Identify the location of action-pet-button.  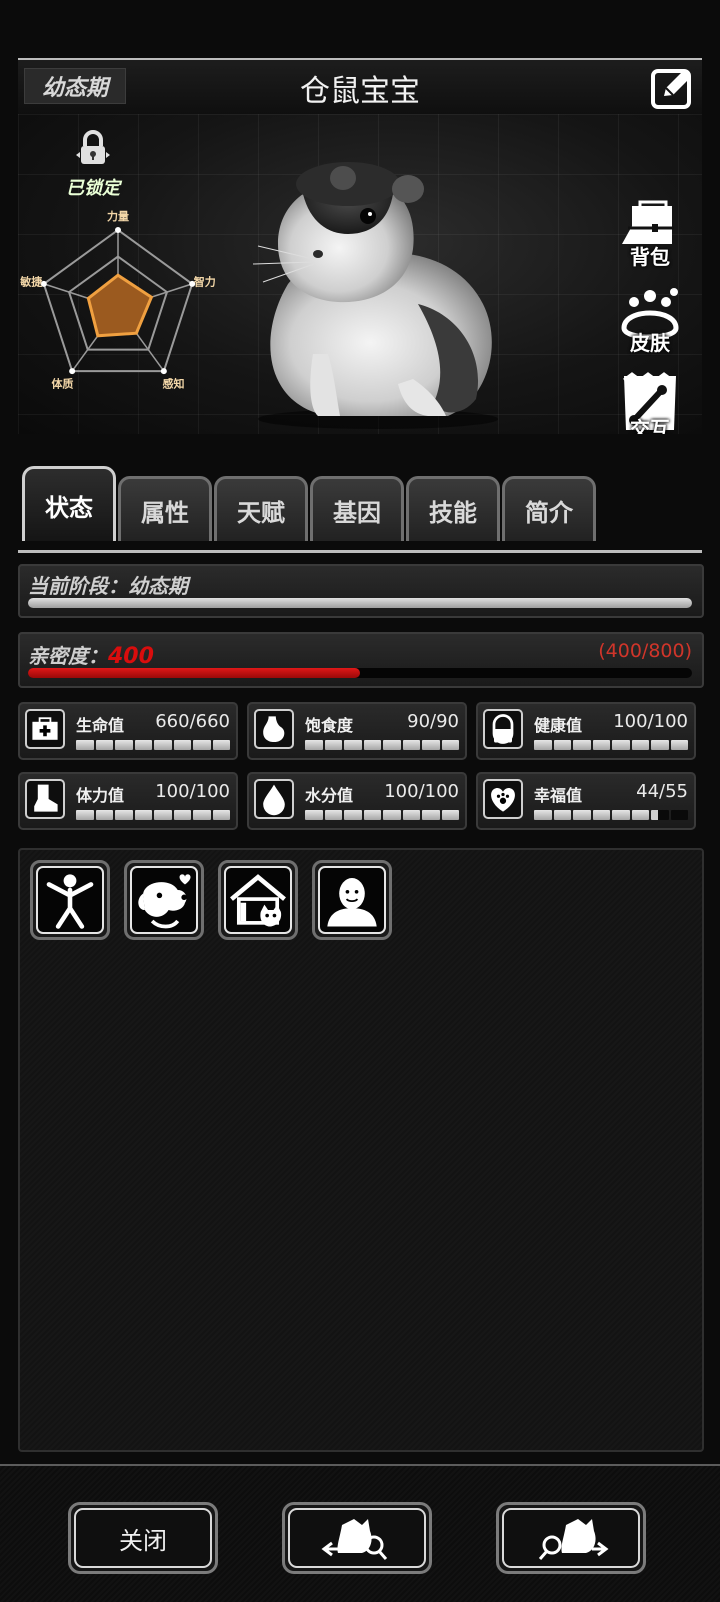
(164, 900).